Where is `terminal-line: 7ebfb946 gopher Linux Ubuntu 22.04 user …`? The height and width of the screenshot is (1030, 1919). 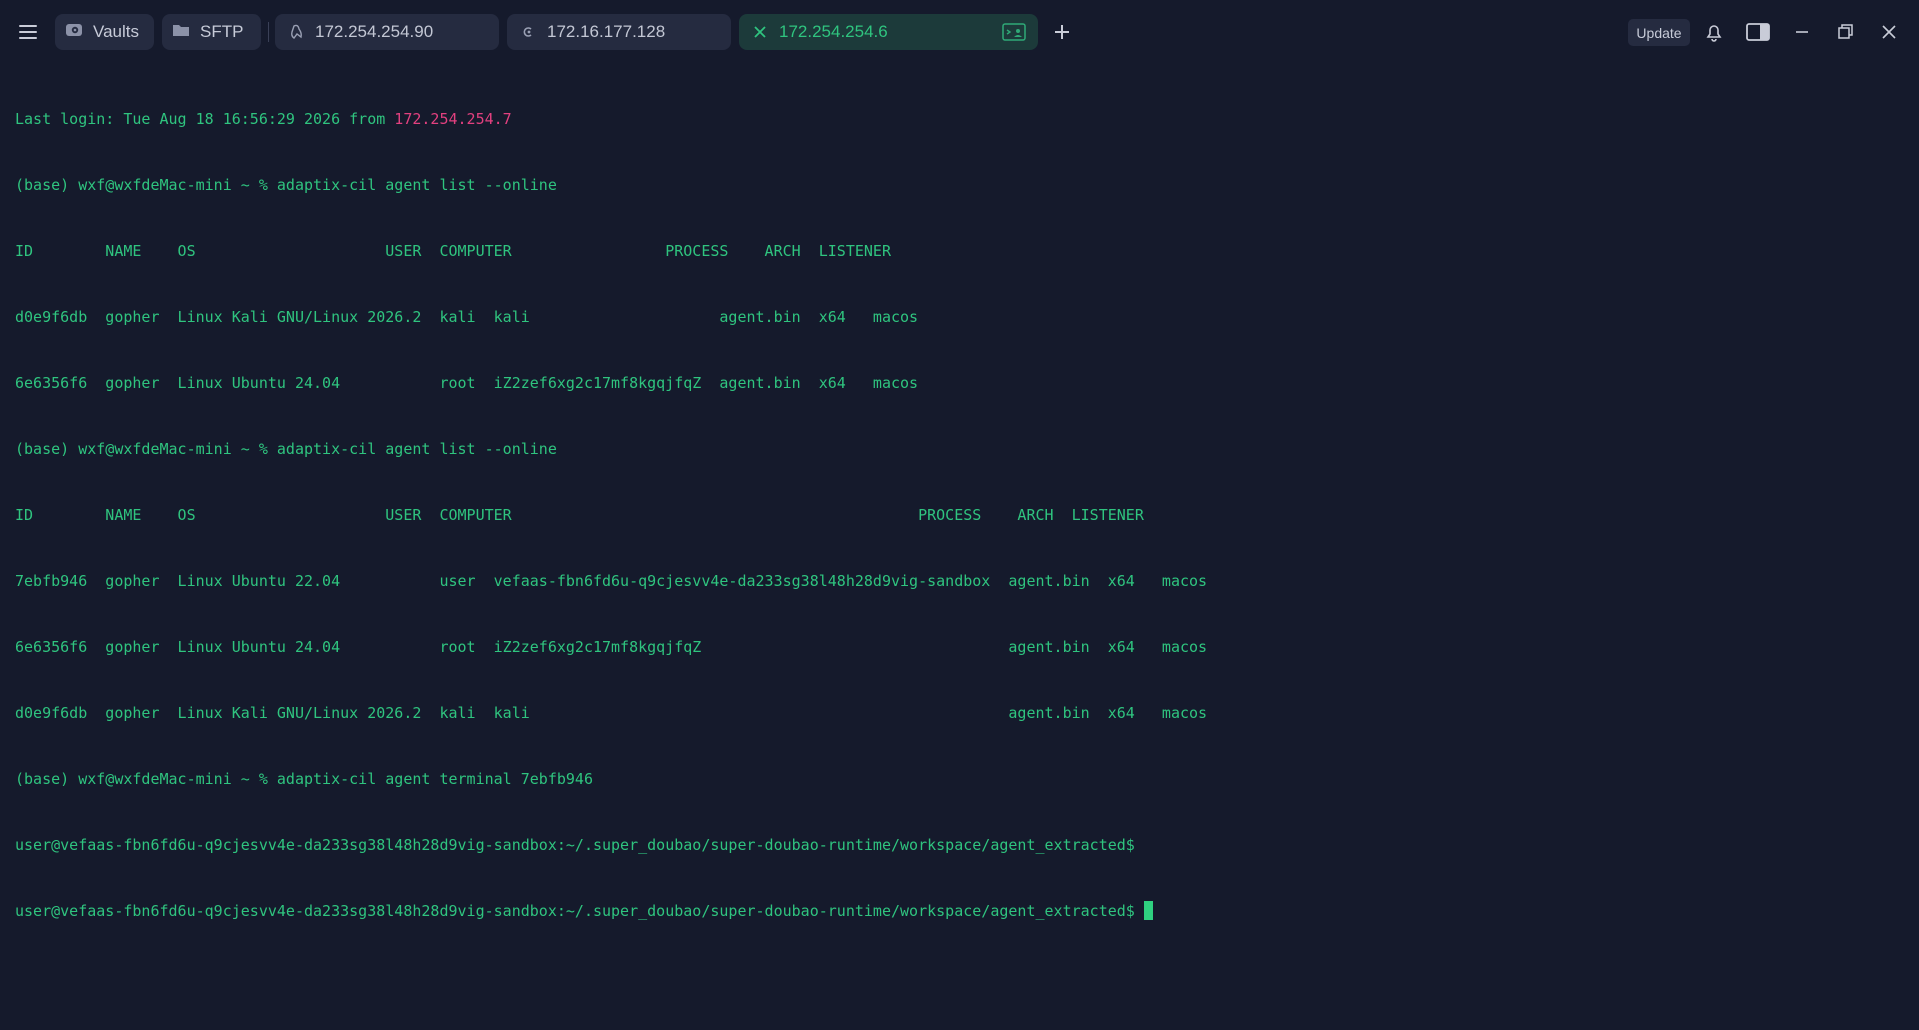 terminal-line: 7ebfb946 gopher Linux Ubuntu 22.04 user … is located at coordinates (611, 581).